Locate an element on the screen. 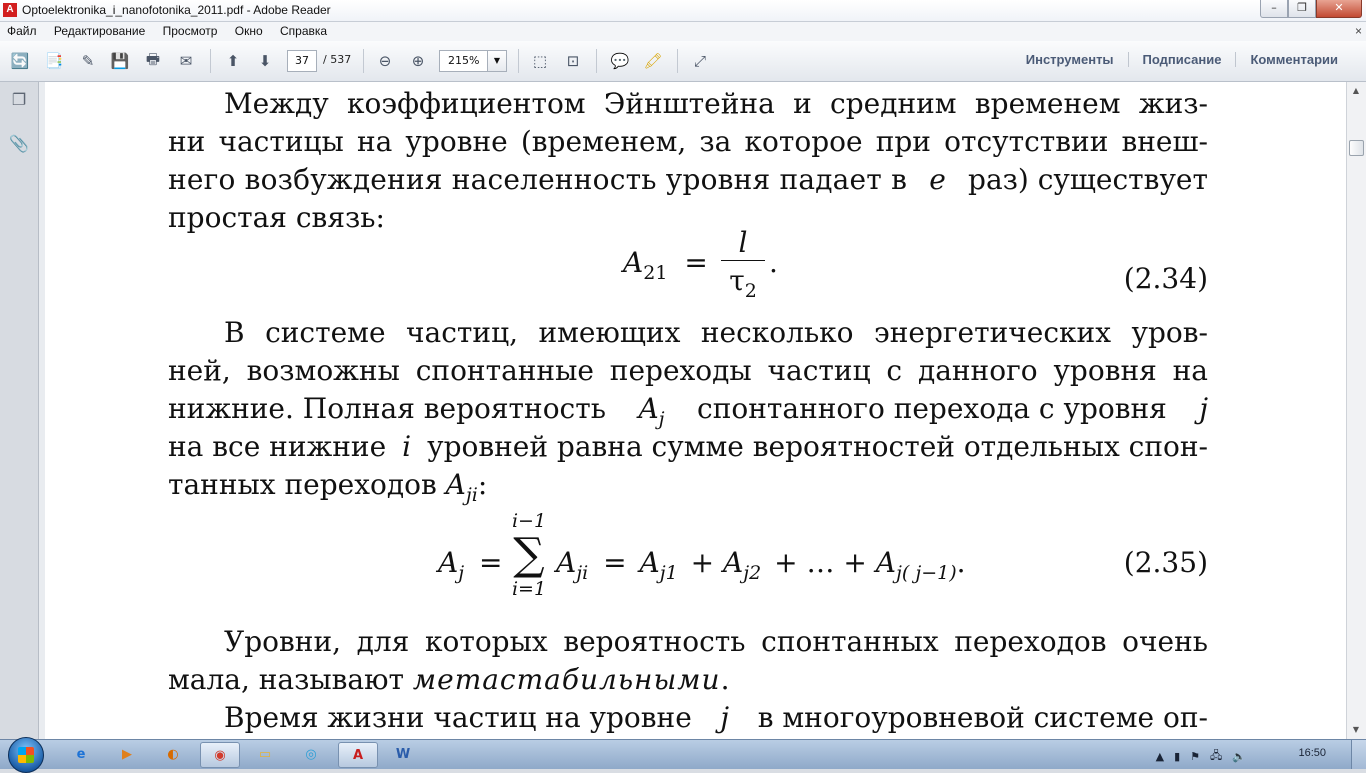  paragraph-line: мала, называют метастабильными. is located at coordinates (449, 679).